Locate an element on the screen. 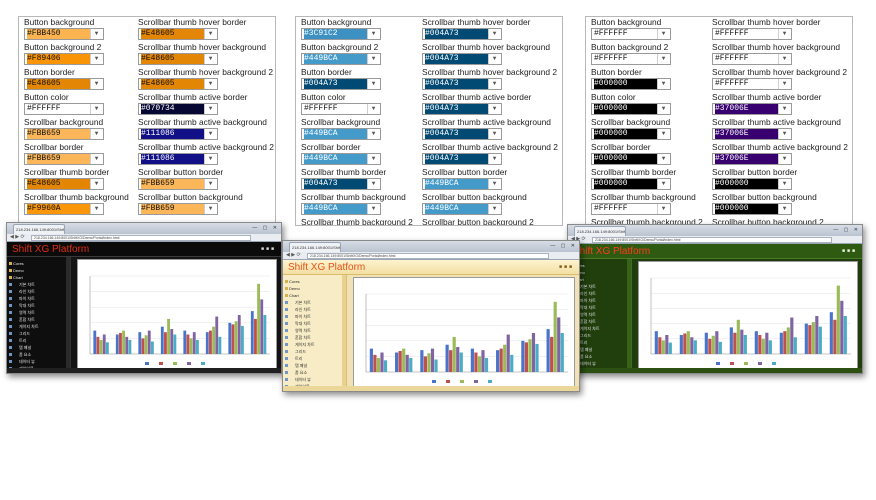  tree-item: 탭 패널 is located at coordinates (38, 347).